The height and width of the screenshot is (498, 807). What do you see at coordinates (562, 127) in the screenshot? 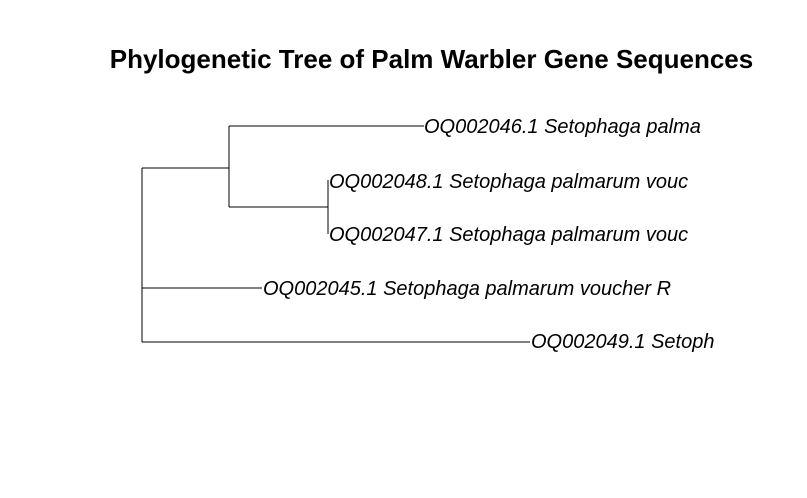
I see `tip-label-oq002046: OQ002046.1 Setophaga palma` at bounding box center [562, 127].